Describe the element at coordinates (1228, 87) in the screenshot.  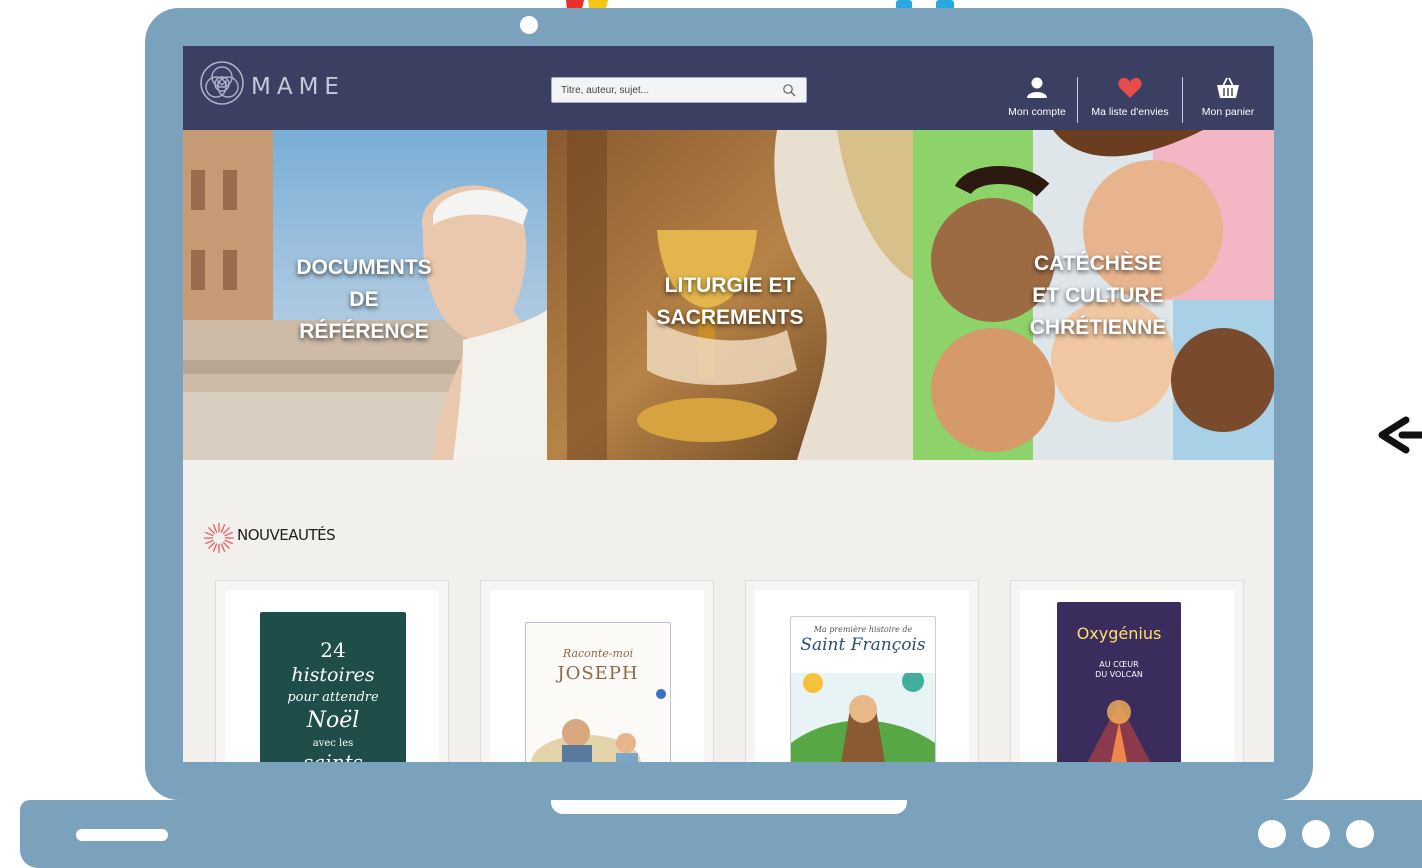
I see `basket-icon` at that location.